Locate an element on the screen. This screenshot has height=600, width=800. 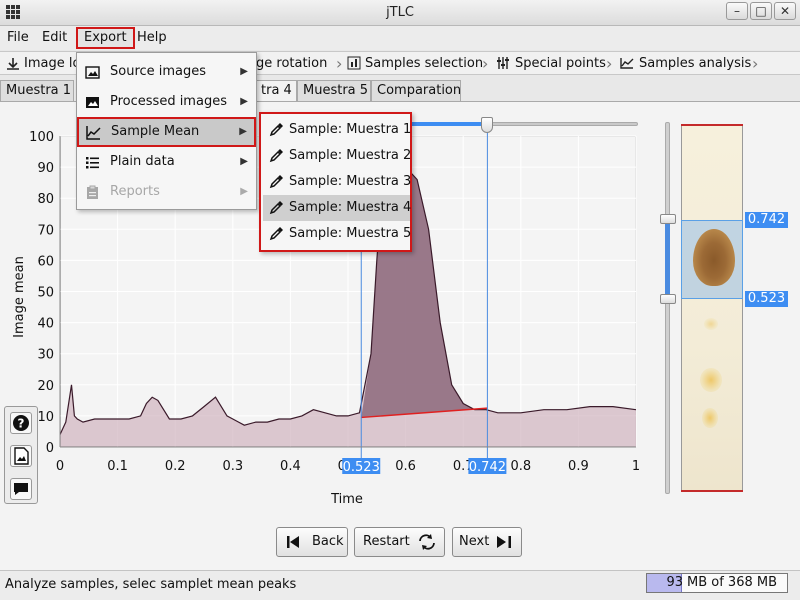
menu-item-sample-mean: Sample Mean ▶ is located at coordinates (166, 132).